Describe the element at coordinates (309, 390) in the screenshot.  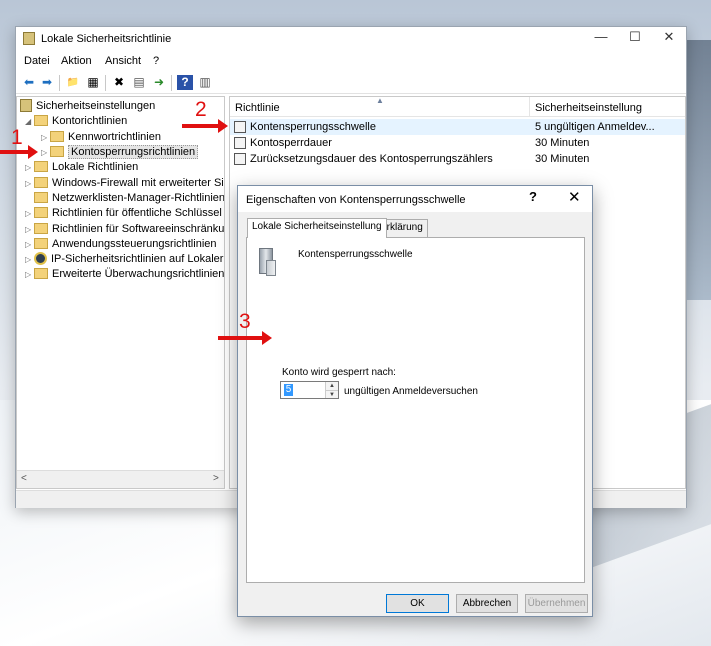
I see `lockout-threshold-stepper: 5 ▲ ▼` at that location.